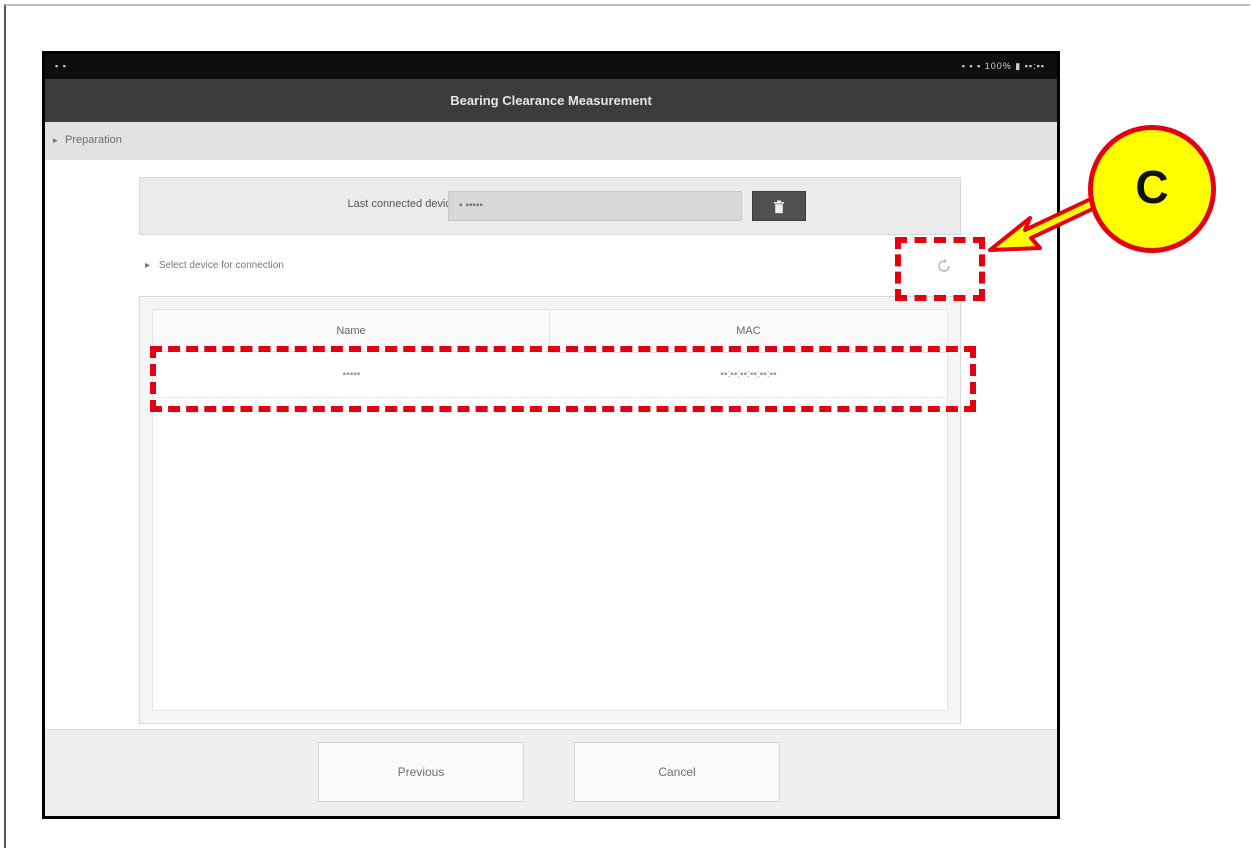 This screenshot has height=848, width=1252. I want to click on window-title: Bearing Clearance Measurement, so click(551, 100).